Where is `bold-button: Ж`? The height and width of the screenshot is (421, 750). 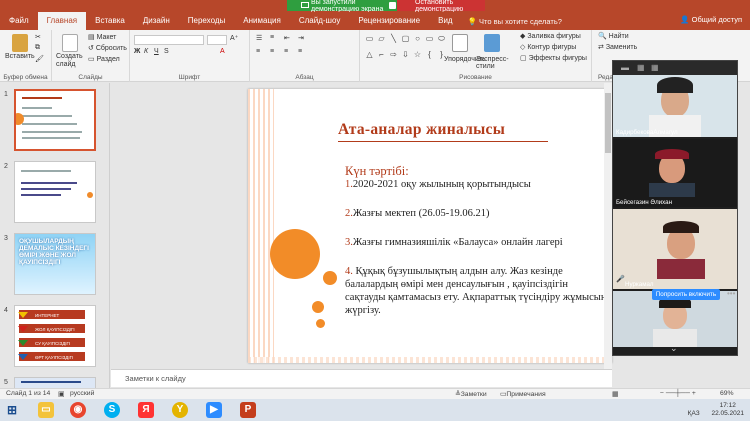
bold-button: Ж is located at coordinates (137, 51).